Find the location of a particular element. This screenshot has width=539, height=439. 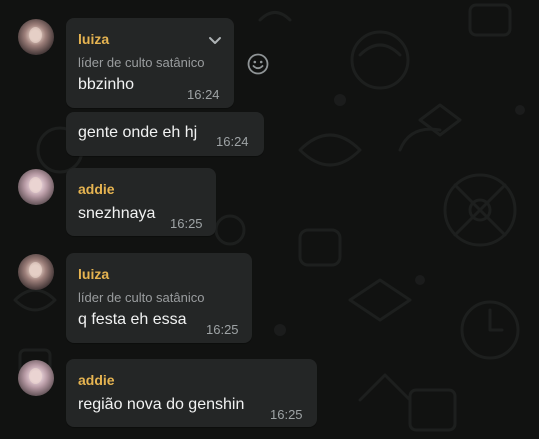

addie-avatar is located at coordinates (36, 378).